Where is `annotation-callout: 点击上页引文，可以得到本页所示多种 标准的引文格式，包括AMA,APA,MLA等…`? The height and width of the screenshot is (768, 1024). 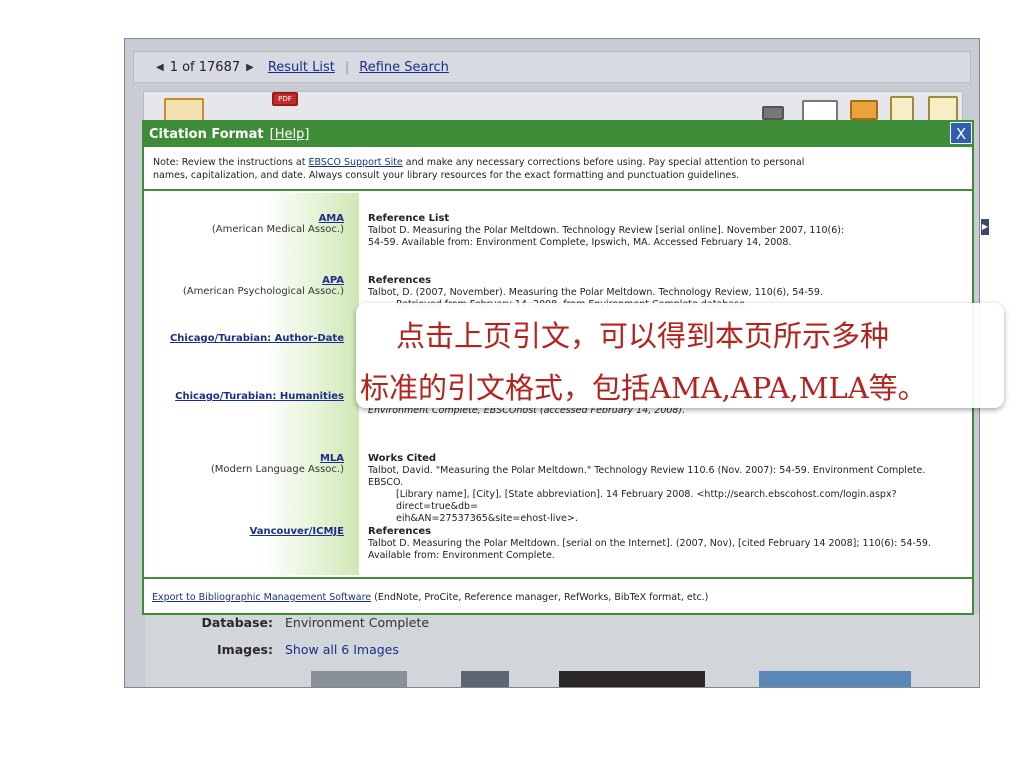 annotation-callout: 点击上页引文，可以得到本页所示多种 标准的引文格式，包括AMA,APA,MLA等… is located at coordinates (680, 355).